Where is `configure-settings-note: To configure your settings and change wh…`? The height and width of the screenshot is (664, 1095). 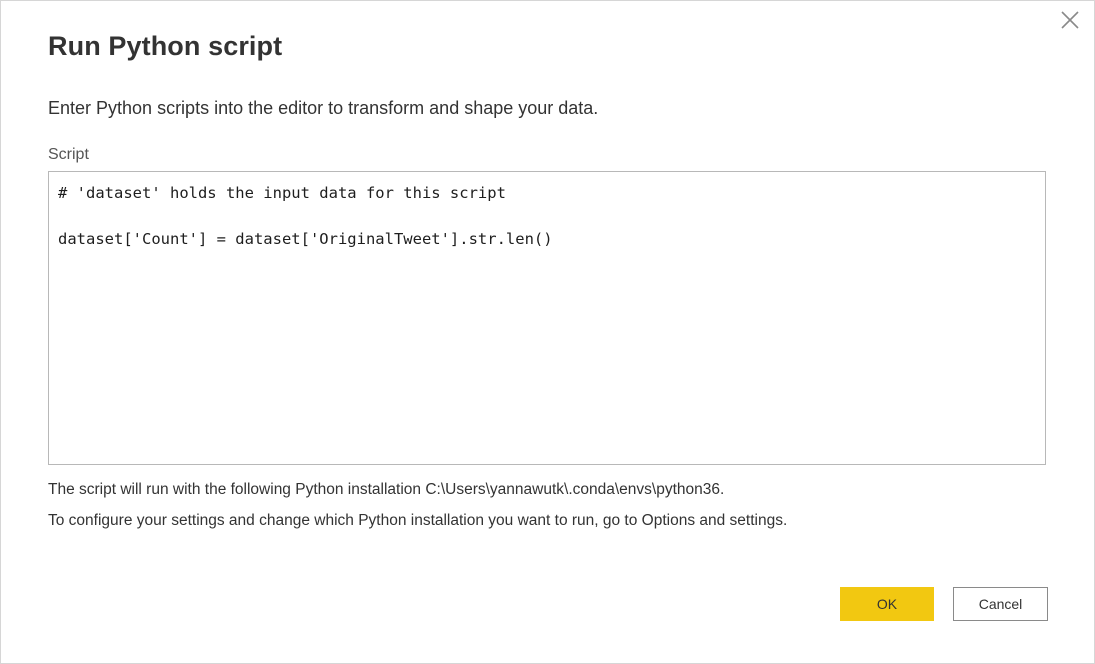
configure-settings-note: To configure your settings and change wh… is located at coordinates (418, 520).